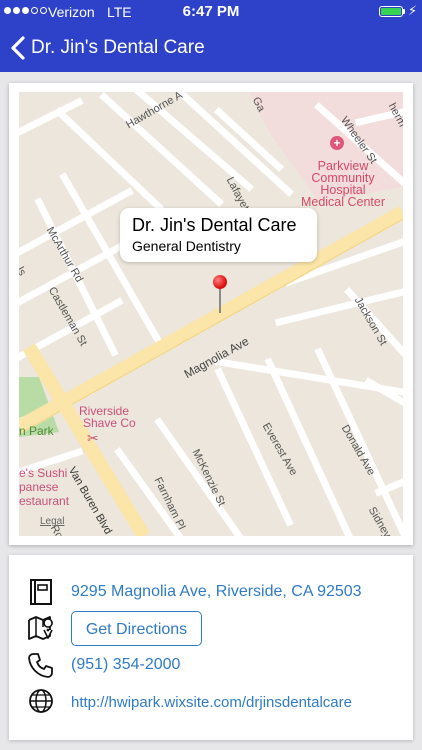  Describe the element at coordinates (136, 628) in the screenshot. I see `get-directions-button: Get Directions` at that location.